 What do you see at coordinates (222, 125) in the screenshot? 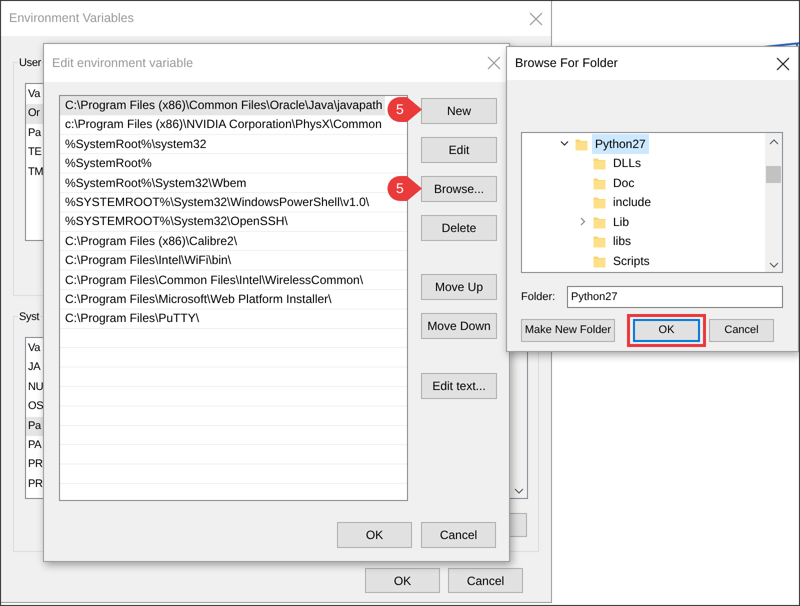
I see `path-row: c:\Program Files (x86)\NVIDIA Corporation\PhysX\Common` at bounding box center [222, 125].